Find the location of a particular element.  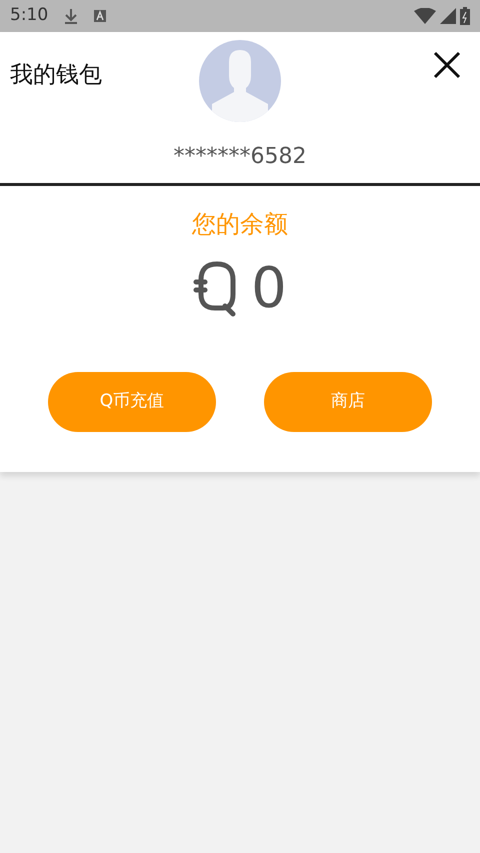

status-time: 5:10 is located at coordinates (29, 16).